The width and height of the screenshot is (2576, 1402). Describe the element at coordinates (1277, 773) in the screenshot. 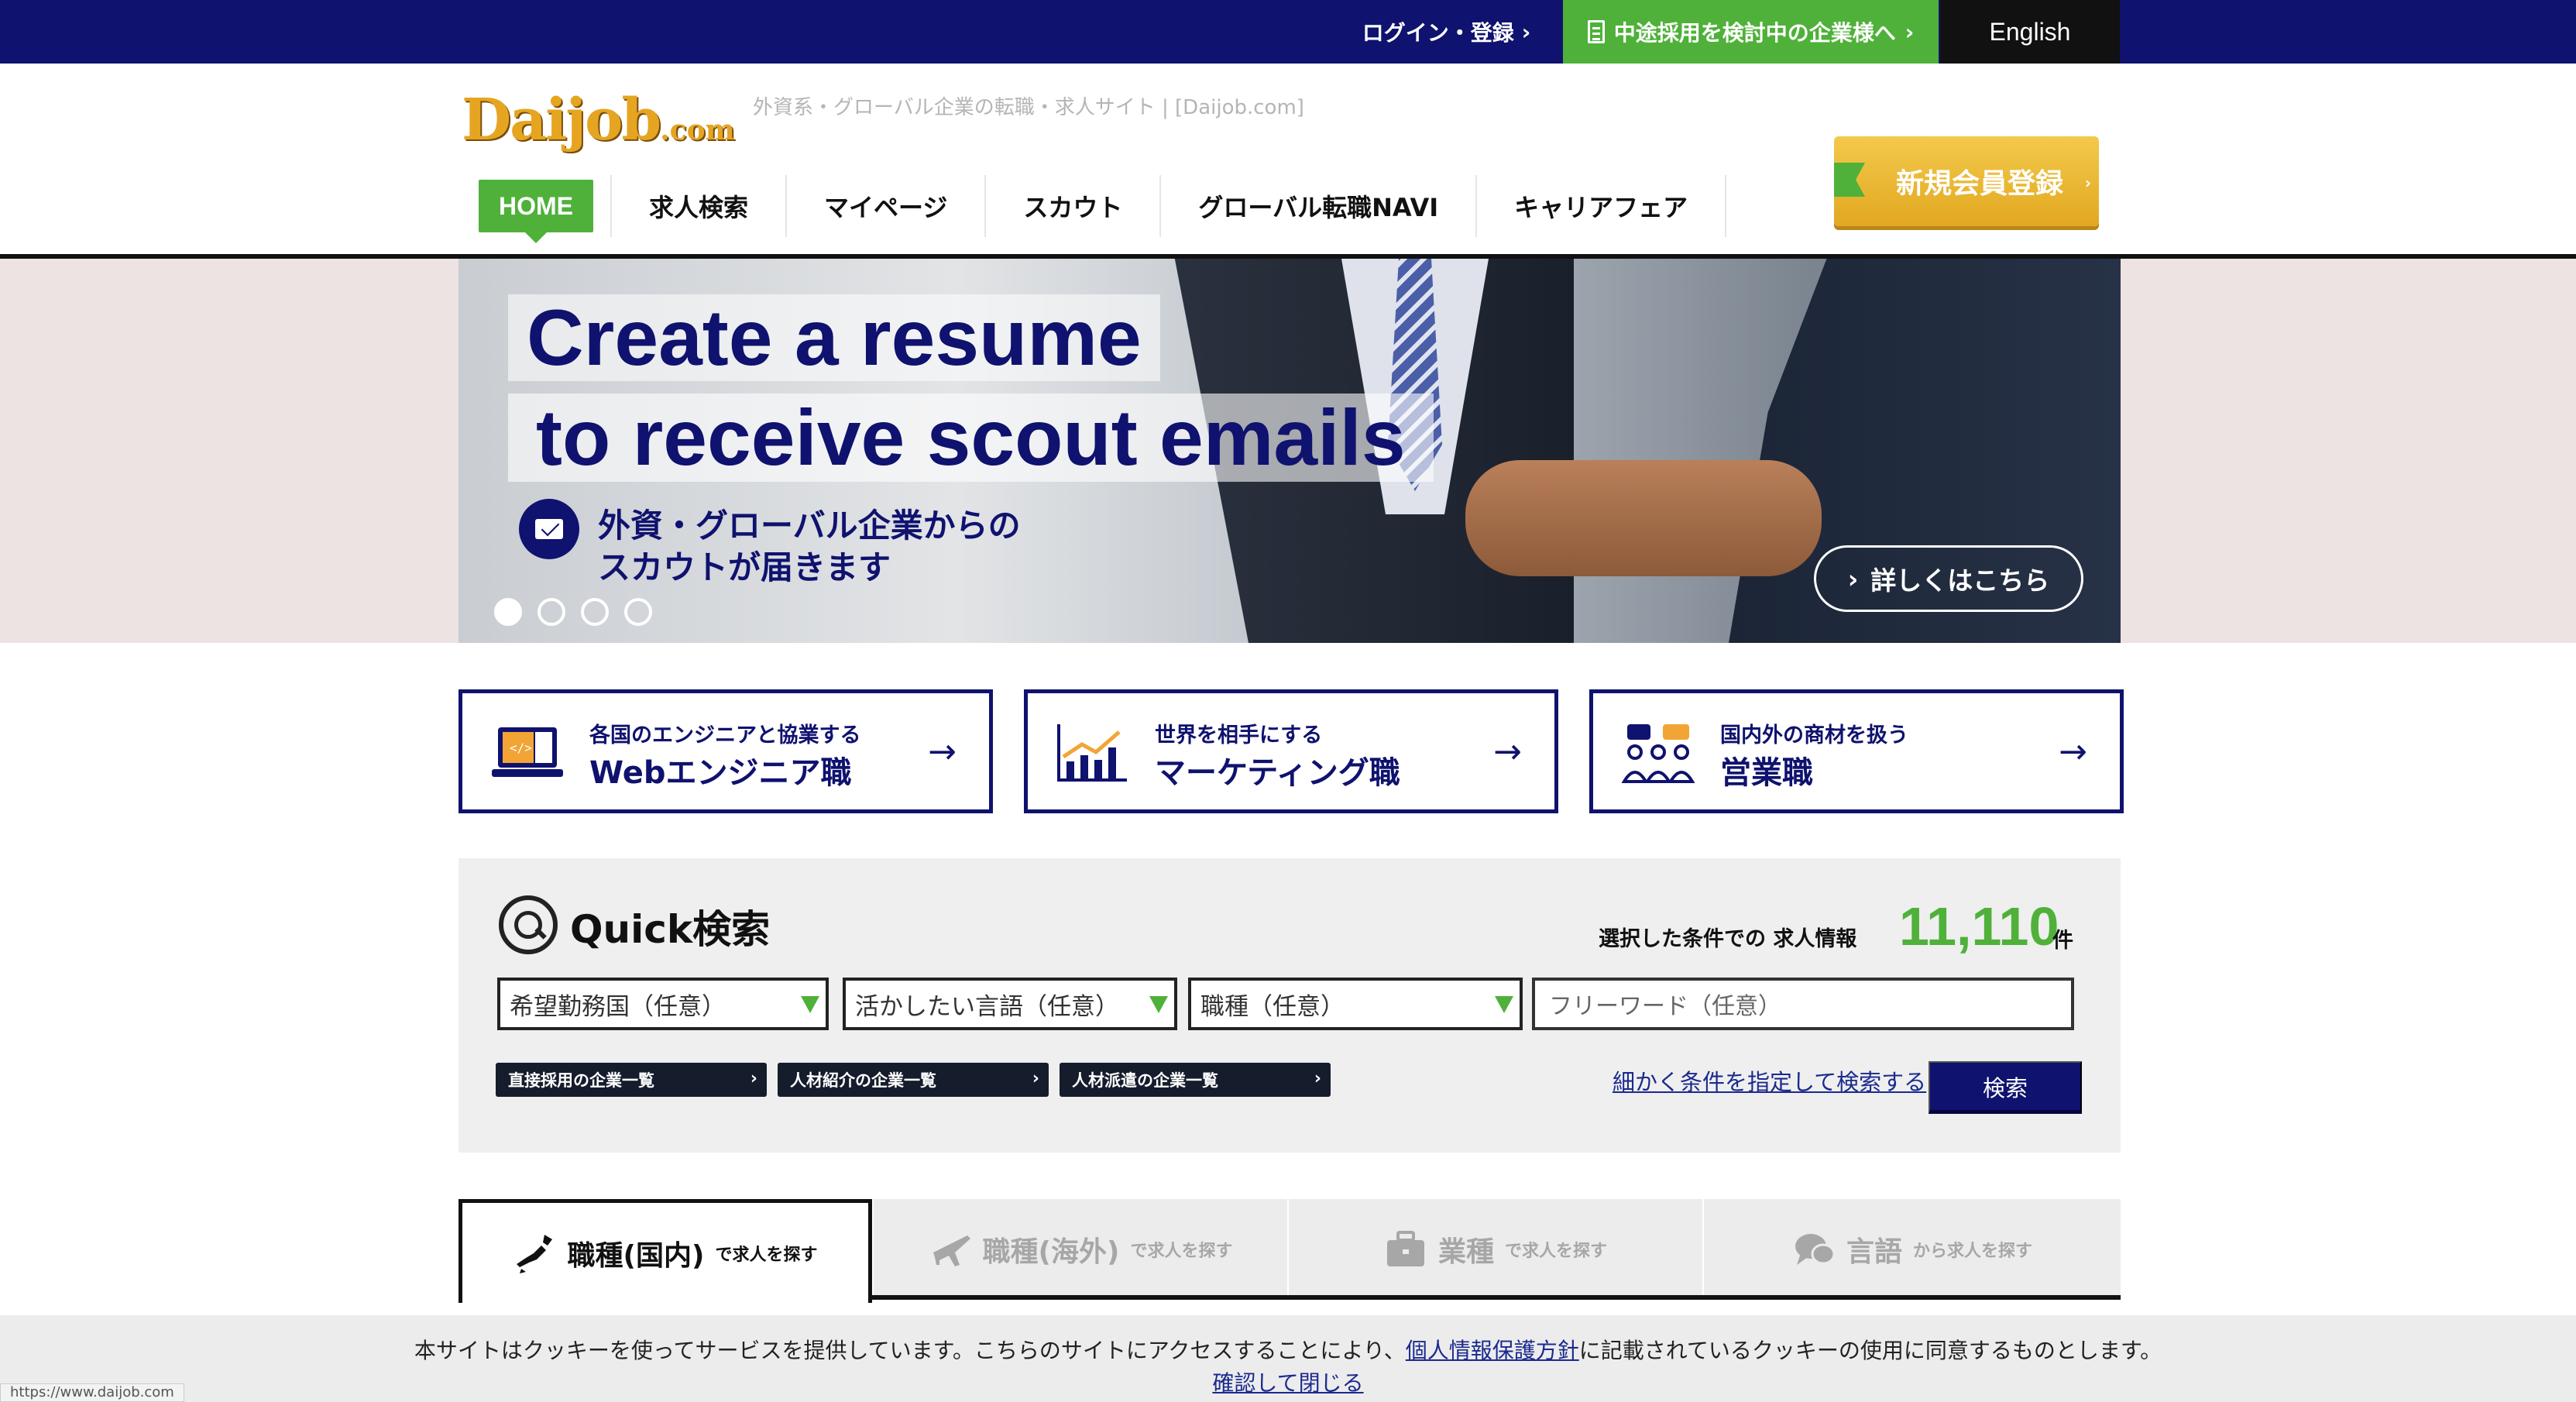

I see `category-big-label: マーケティング職` at that location.